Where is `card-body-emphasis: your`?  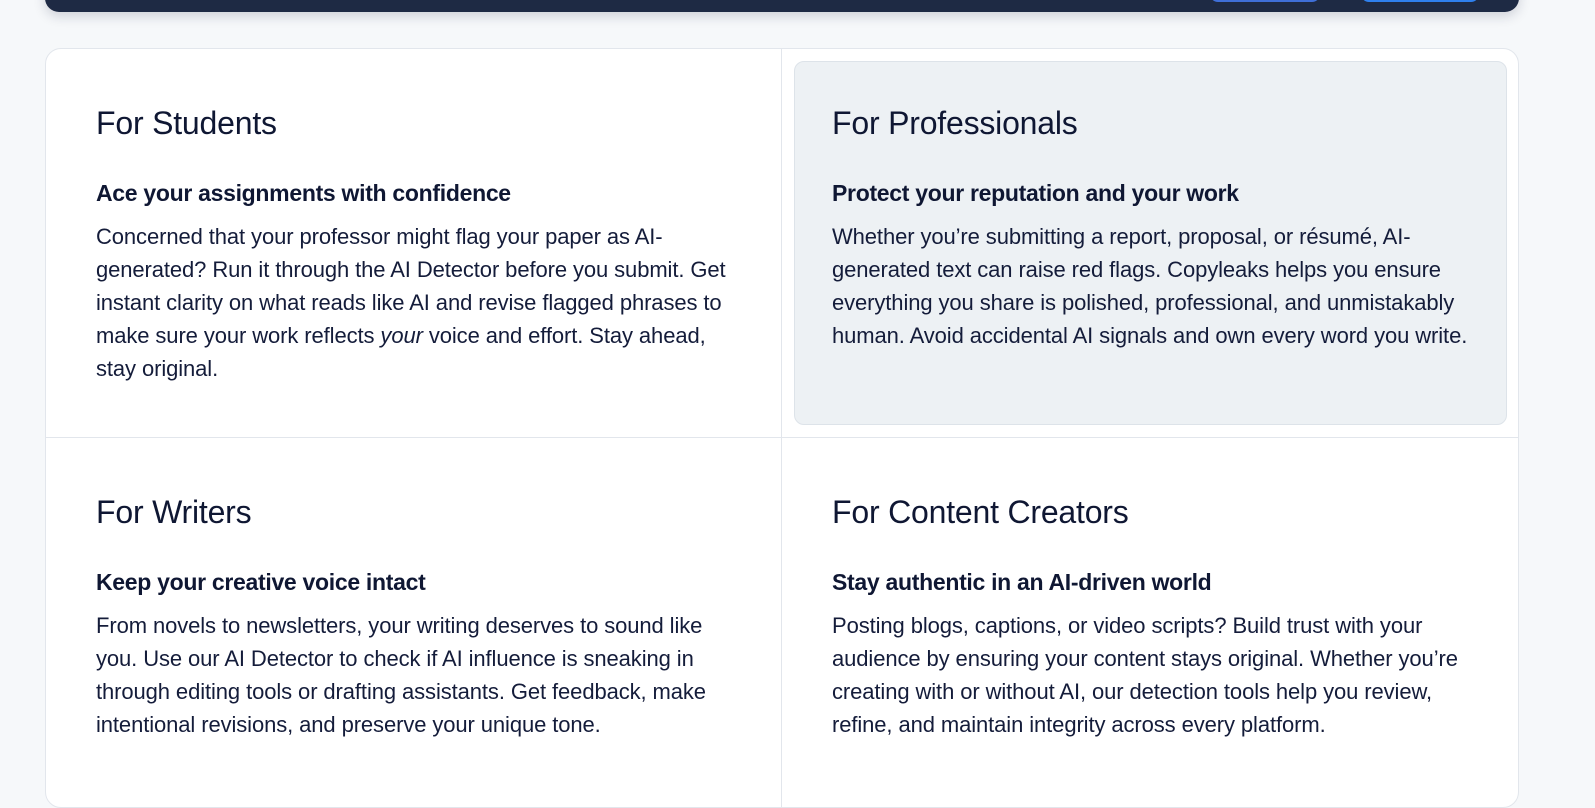 card-body-emphasis: your is located at coordinates (401, 335).